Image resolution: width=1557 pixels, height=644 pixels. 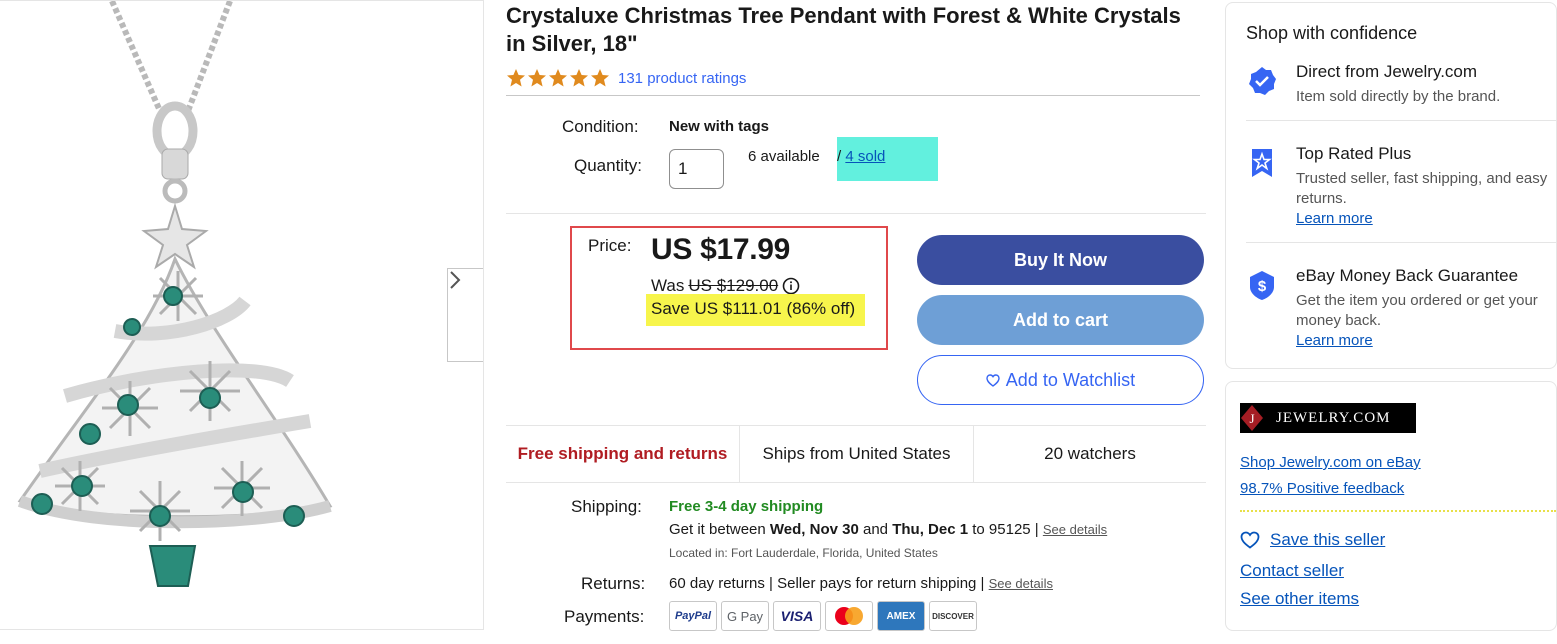 What do you see at coordinates (1407, 275) in the screenshot?
I see `confidence-heading: eBay Money Back Guarantee` at bounding box center [1407, 275].